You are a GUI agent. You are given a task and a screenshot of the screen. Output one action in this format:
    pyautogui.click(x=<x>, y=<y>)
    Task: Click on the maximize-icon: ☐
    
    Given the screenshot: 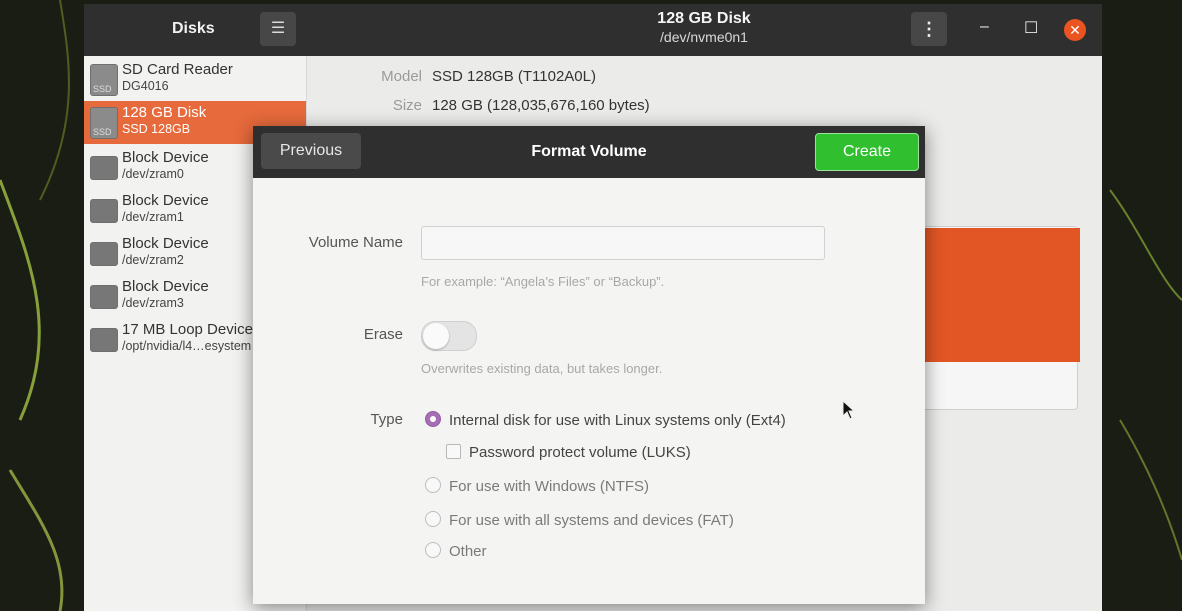 What is the action you would take?
    pyautogui.click(x=1031, y=28)
    